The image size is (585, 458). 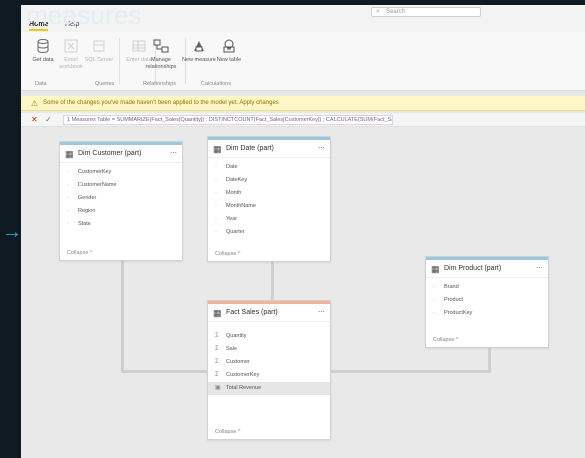 What do you see at coordinates (119, 61) in the screenshot?
I see `ribbon-separator` at bounding box center [119, 61].